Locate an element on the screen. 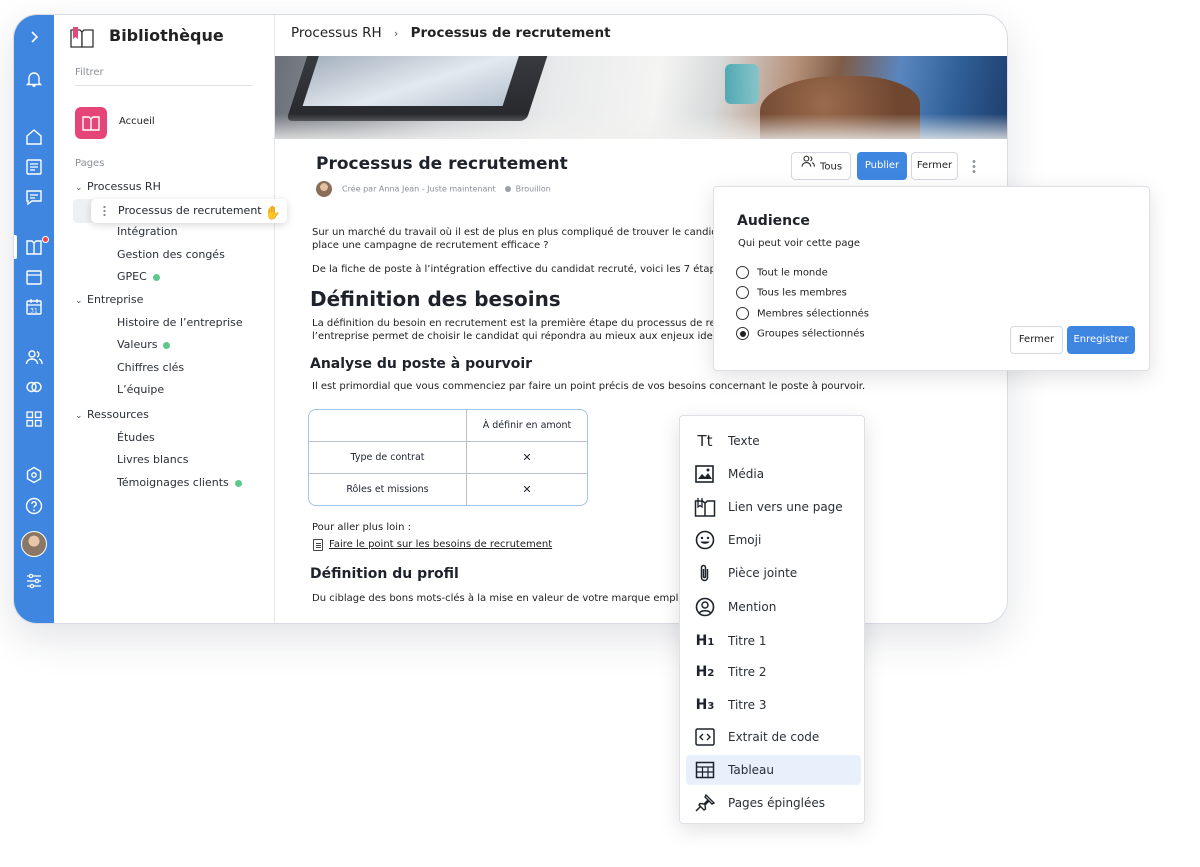 This screenshot has height=867, width=1200. home-tile is located at coordinates (91, 123).